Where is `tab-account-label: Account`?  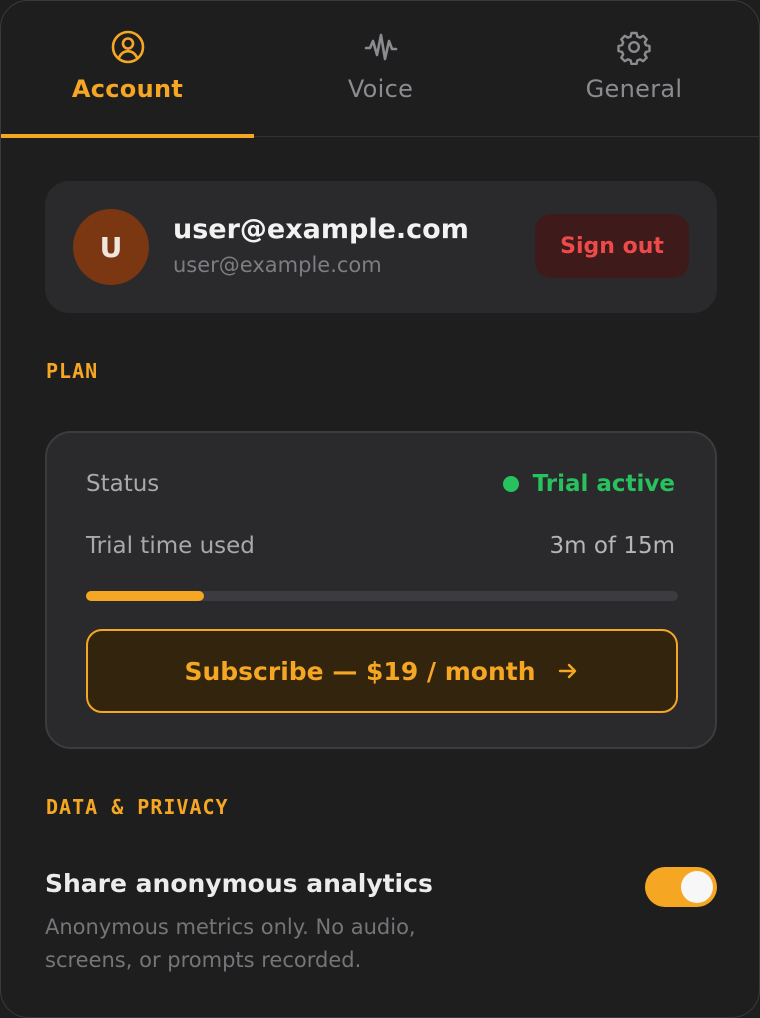 tab-account-label: Account is located at coordinates (127, 89).